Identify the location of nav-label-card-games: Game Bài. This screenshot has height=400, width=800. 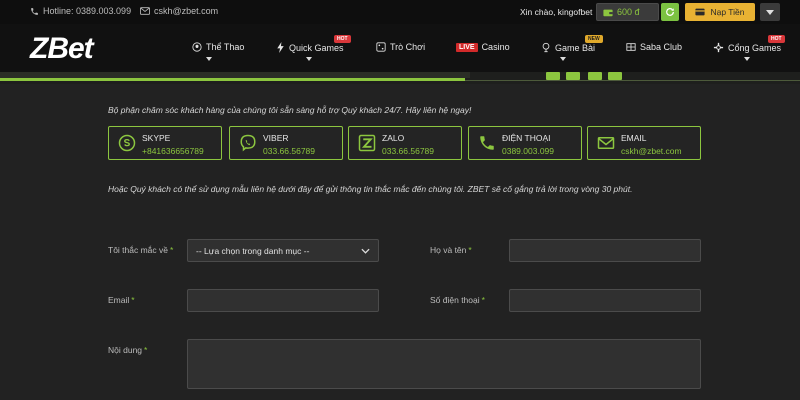
(575, 47).